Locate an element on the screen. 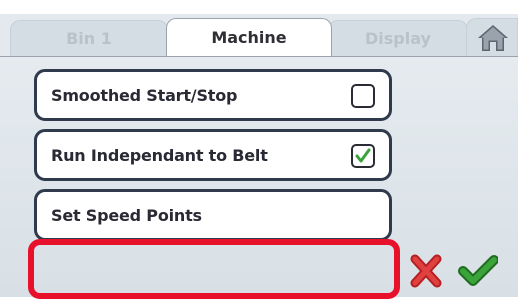 The height and width of the screenshot is (299, 518). tab-display-label: Display is located at coordinates (398, 38).